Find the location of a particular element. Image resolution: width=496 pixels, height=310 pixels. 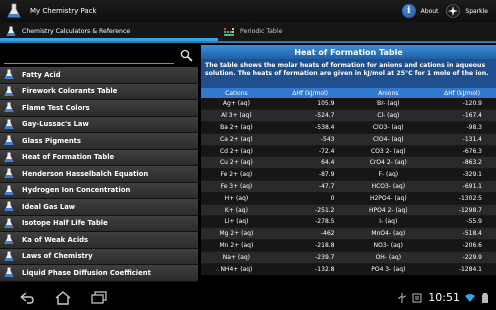

cell-anion: Br- (aq) is located at coordinates (388, 104).